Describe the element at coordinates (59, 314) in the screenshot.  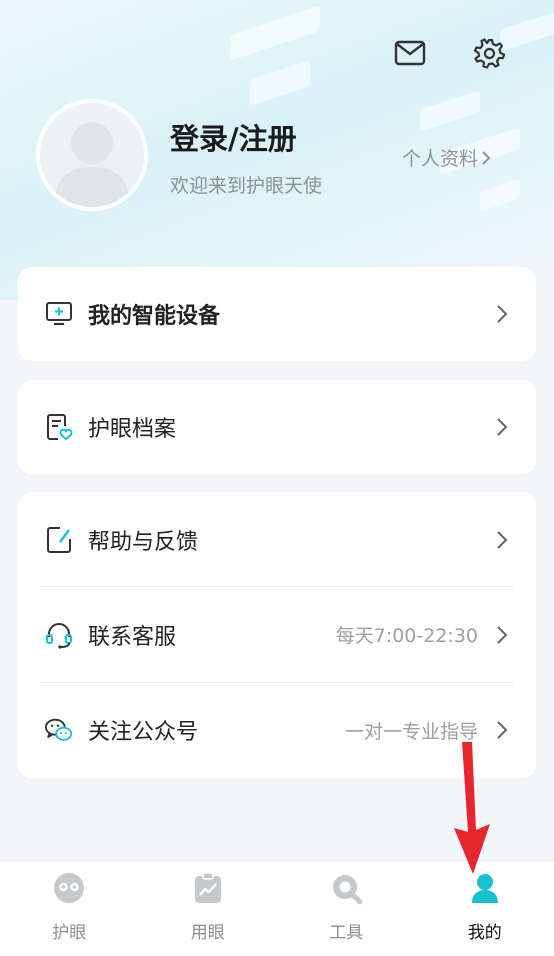
I see `monitor-plus-icon` at that location.